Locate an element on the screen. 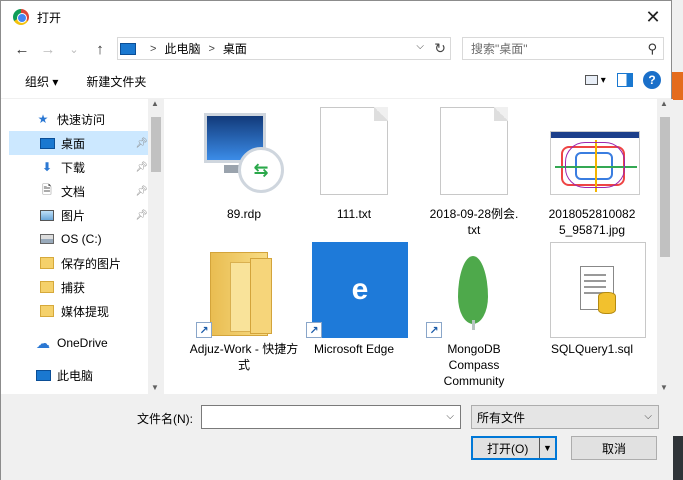 The width and height of the screenshot is (683, 480). cancel-button: 取消 is located at coordinates (614, 448).